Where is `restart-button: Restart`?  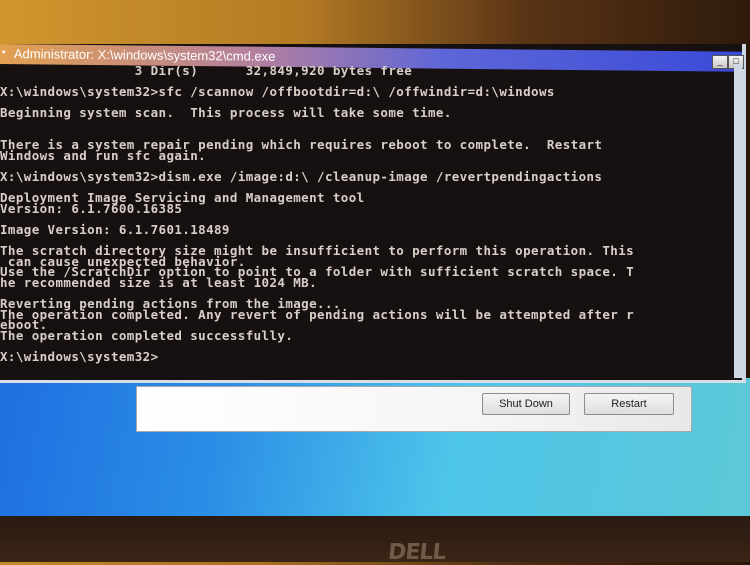
restart-button: Restart is located at coordinates (629, 404).